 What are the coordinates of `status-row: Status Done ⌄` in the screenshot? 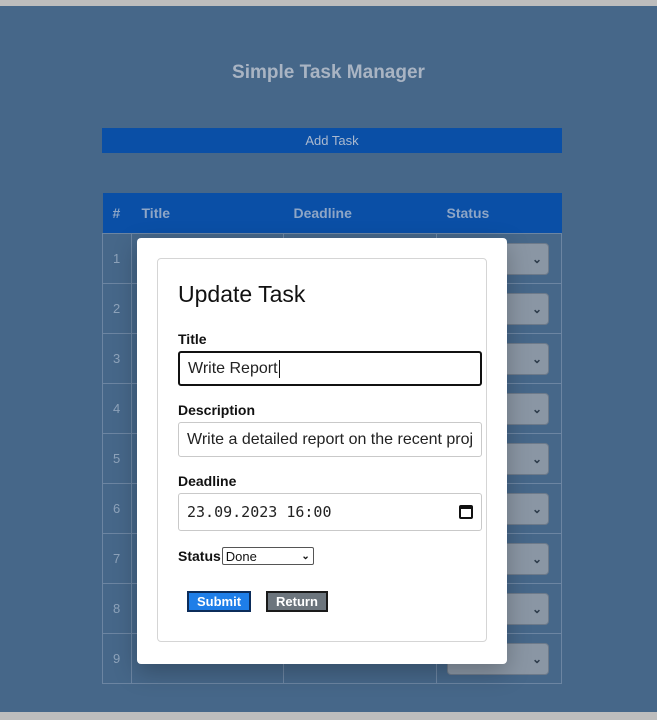 It's located at (246, 556).